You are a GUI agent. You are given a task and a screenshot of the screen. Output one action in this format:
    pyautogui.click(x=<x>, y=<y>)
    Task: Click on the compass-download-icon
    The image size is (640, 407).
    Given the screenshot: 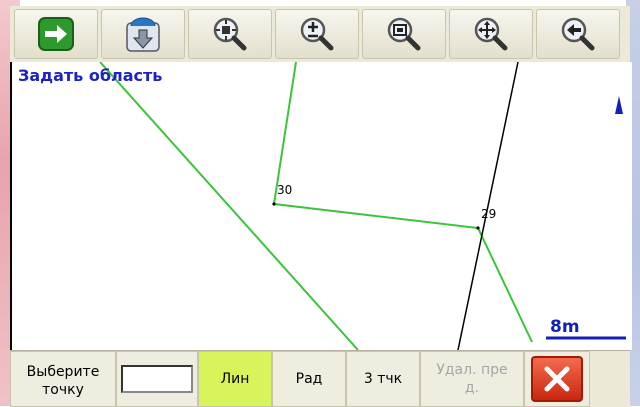 What is the action you would take?
    pyautogui.click(x=143, y=34)
    